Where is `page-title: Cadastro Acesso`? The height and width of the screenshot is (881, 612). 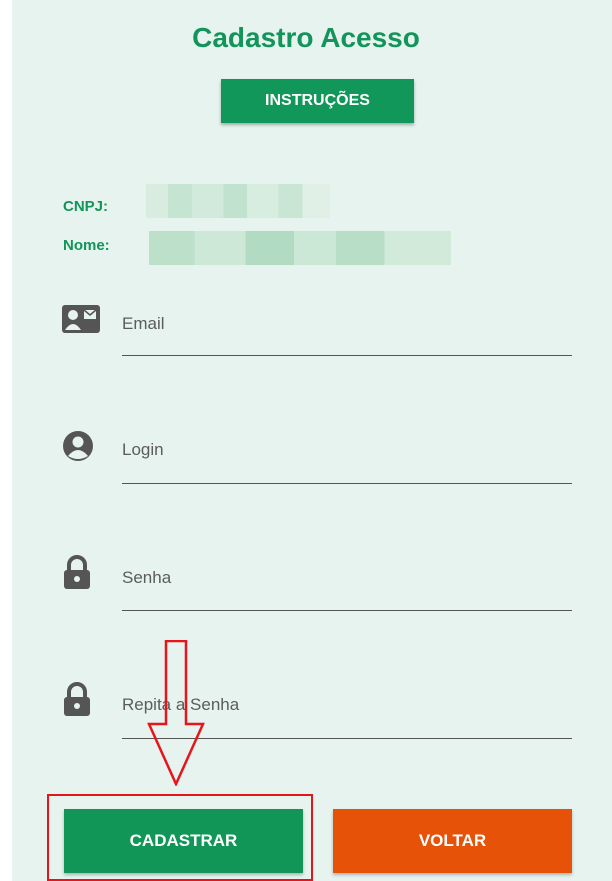
page-title: Cadastro Acesso is located at coordinates (306, 37).